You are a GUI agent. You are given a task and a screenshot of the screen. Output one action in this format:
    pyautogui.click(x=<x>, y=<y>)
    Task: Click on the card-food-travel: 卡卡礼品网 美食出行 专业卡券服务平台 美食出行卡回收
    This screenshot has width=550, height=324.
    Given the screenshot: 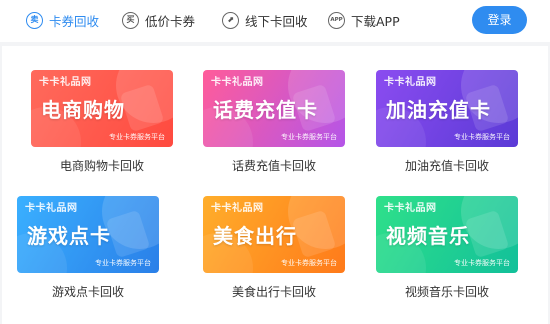 What is the action you would take?
    pyautogui.click(x=274, y=248)
    